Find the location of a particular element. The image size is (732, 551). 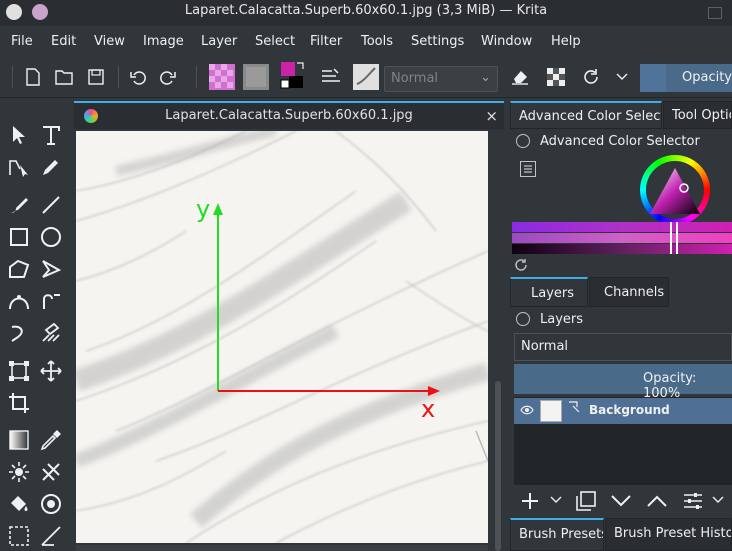

layer-properties-icon is located at coordinates (574, 407).